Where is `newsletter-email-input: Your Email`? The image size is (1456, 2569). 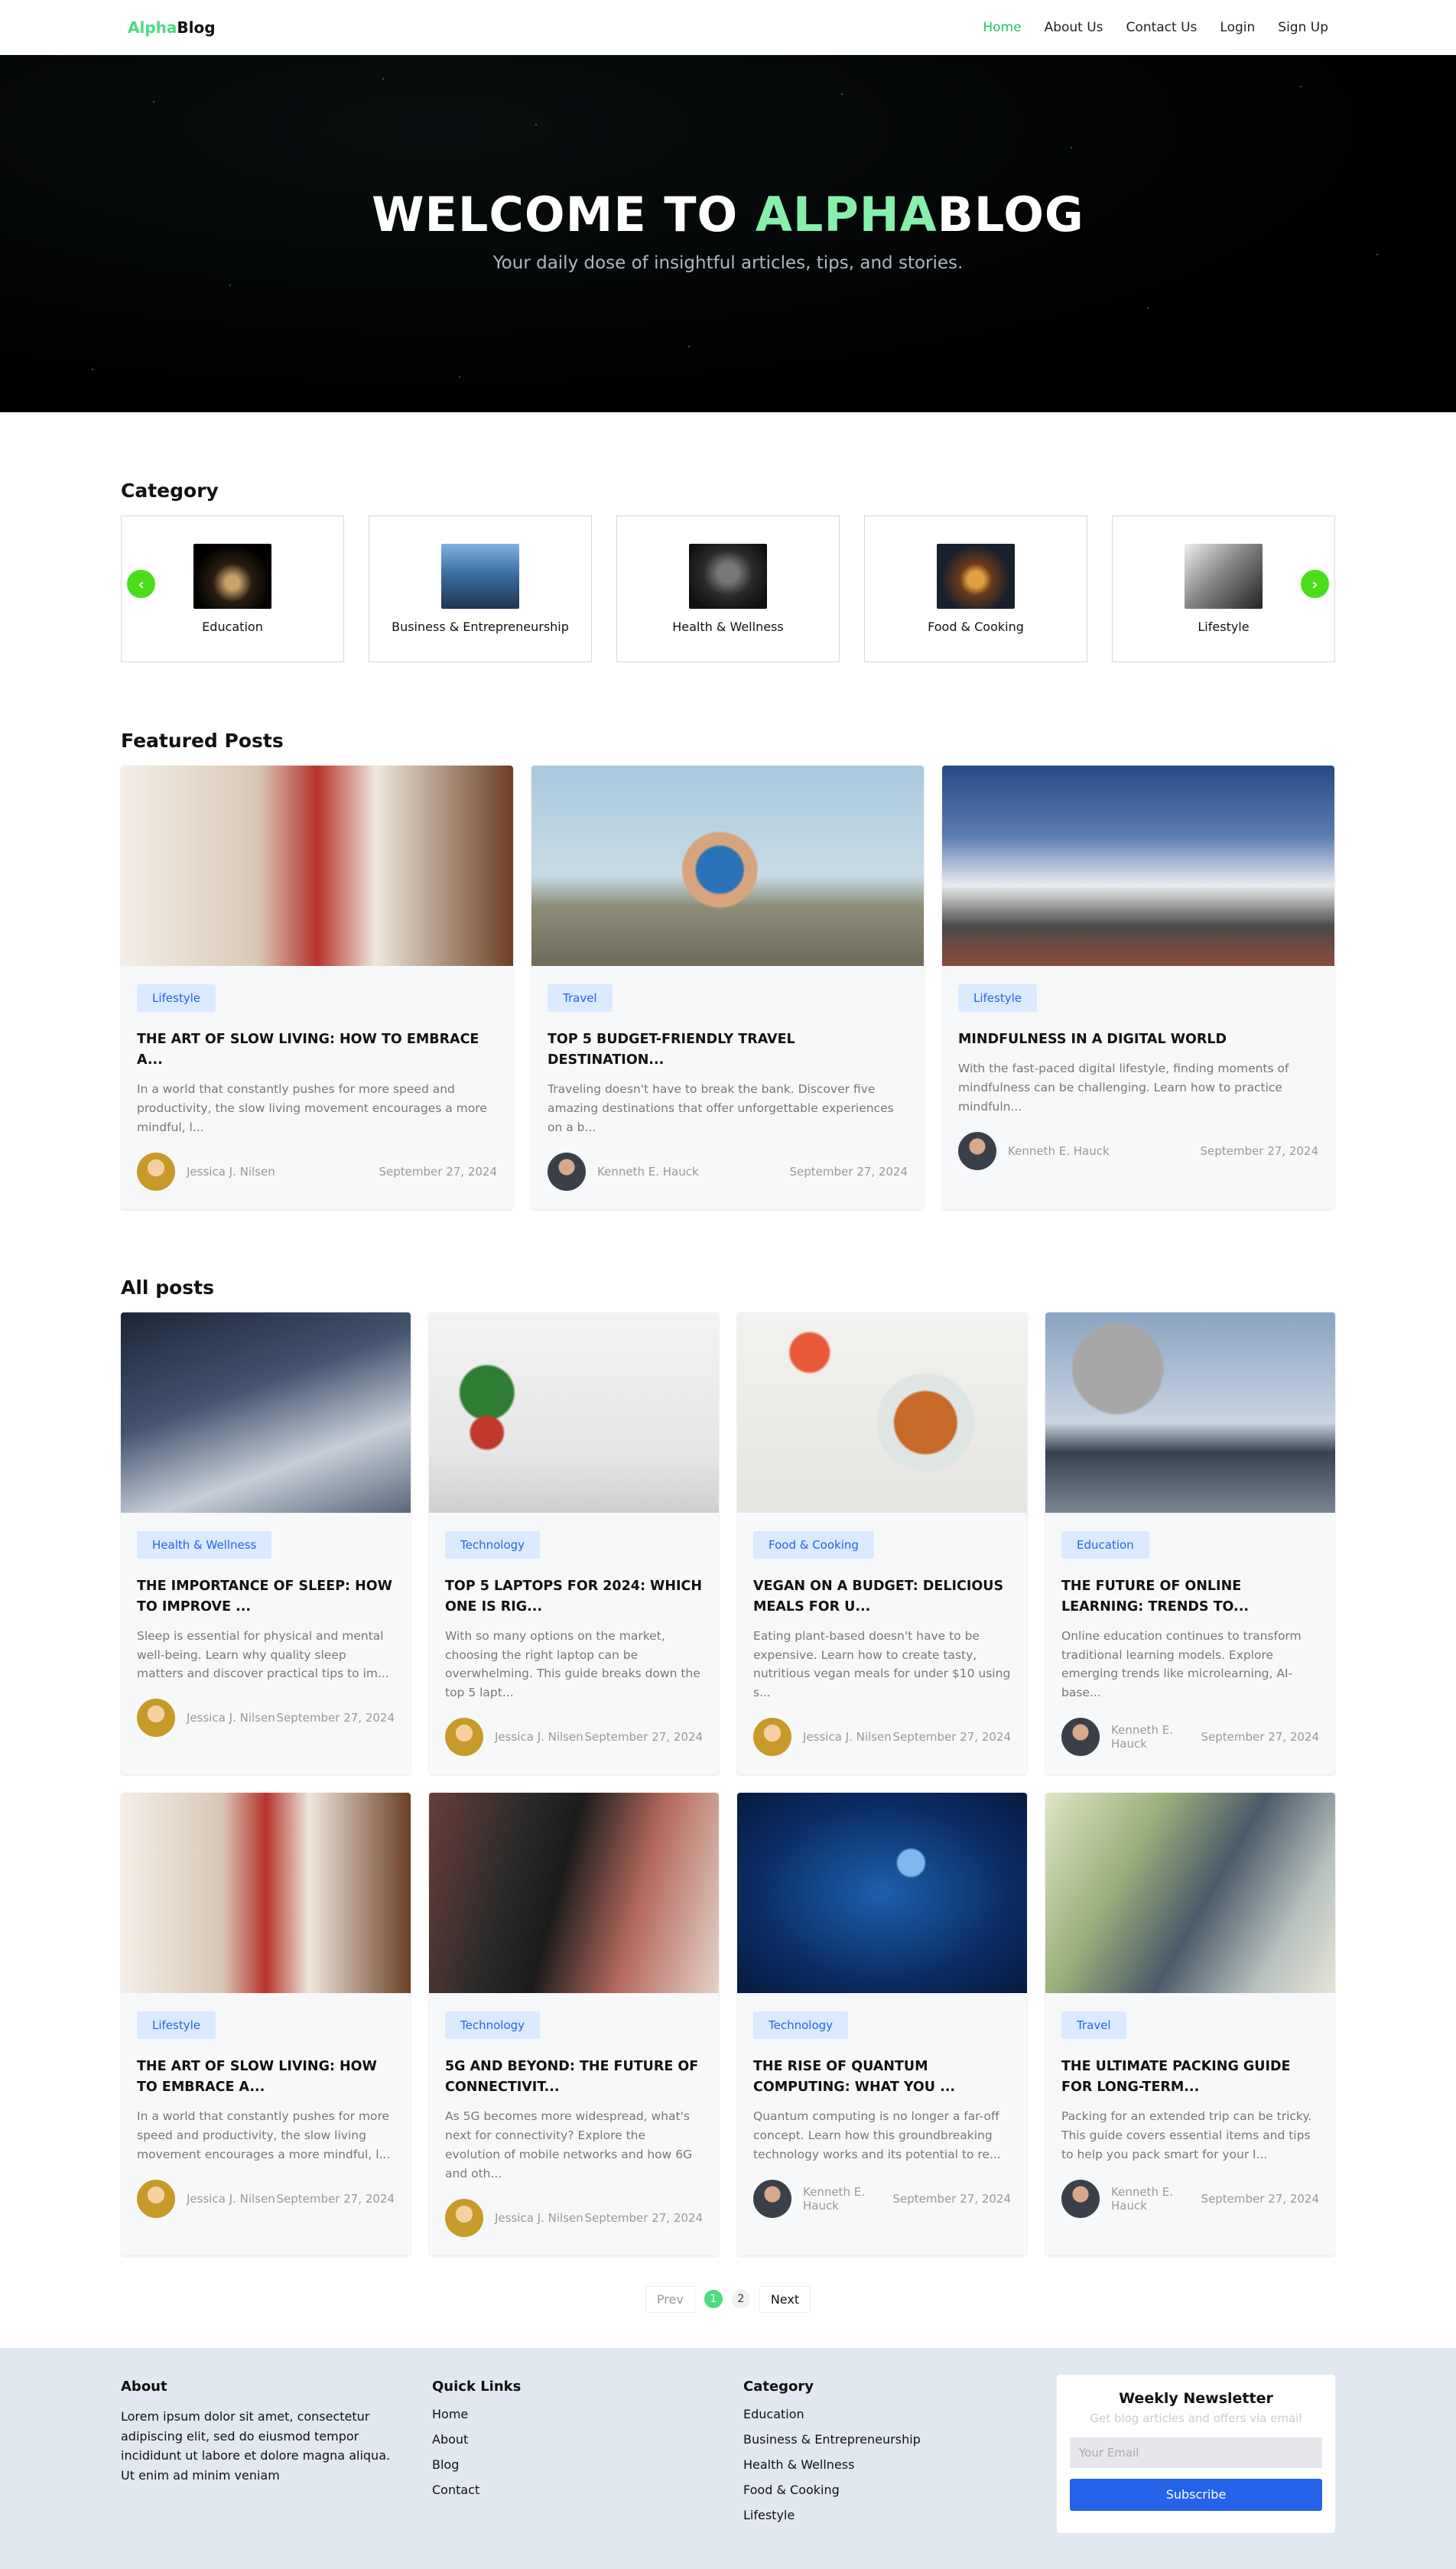
newsletter-email-input: Your Email is located at coordinates (1196, 2452).